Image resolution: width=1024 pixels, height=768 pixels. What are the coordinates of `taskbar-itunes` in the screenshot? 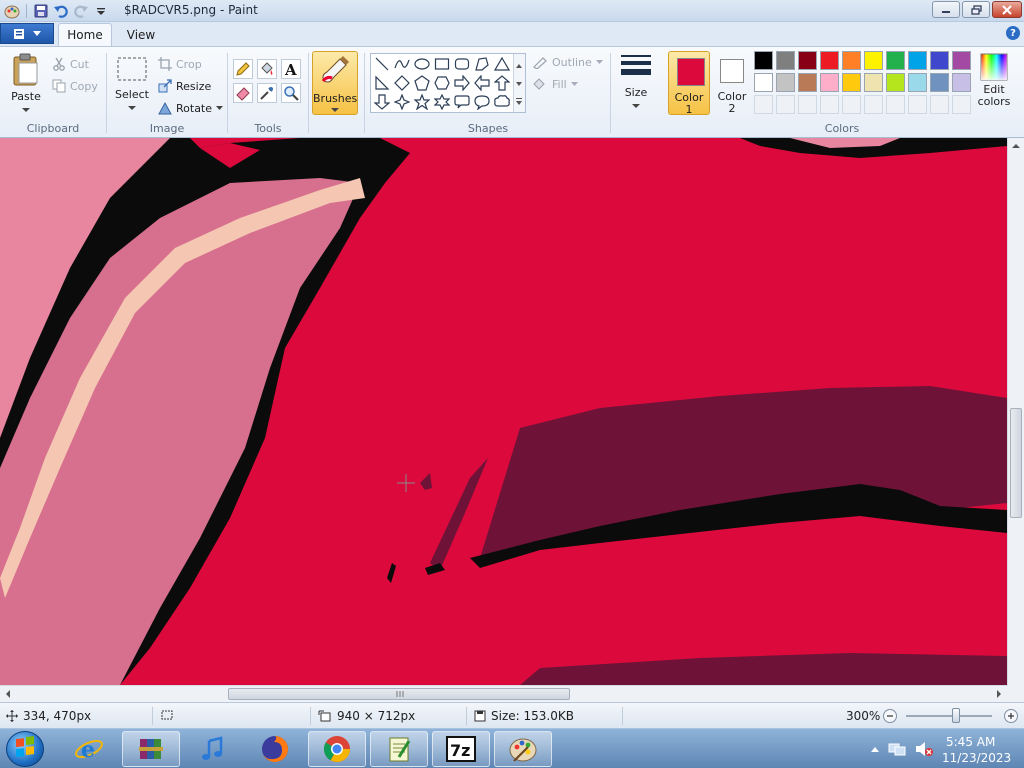 It's located at (213, 749).